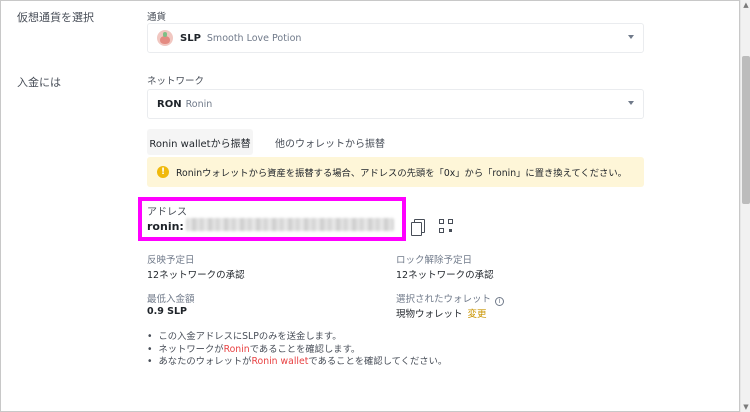 The image size is (750, 412). Describe the element at coordinates (746, 5) in the screenshot. I see `scroll-up-arrow-icon: ▲` at that location.